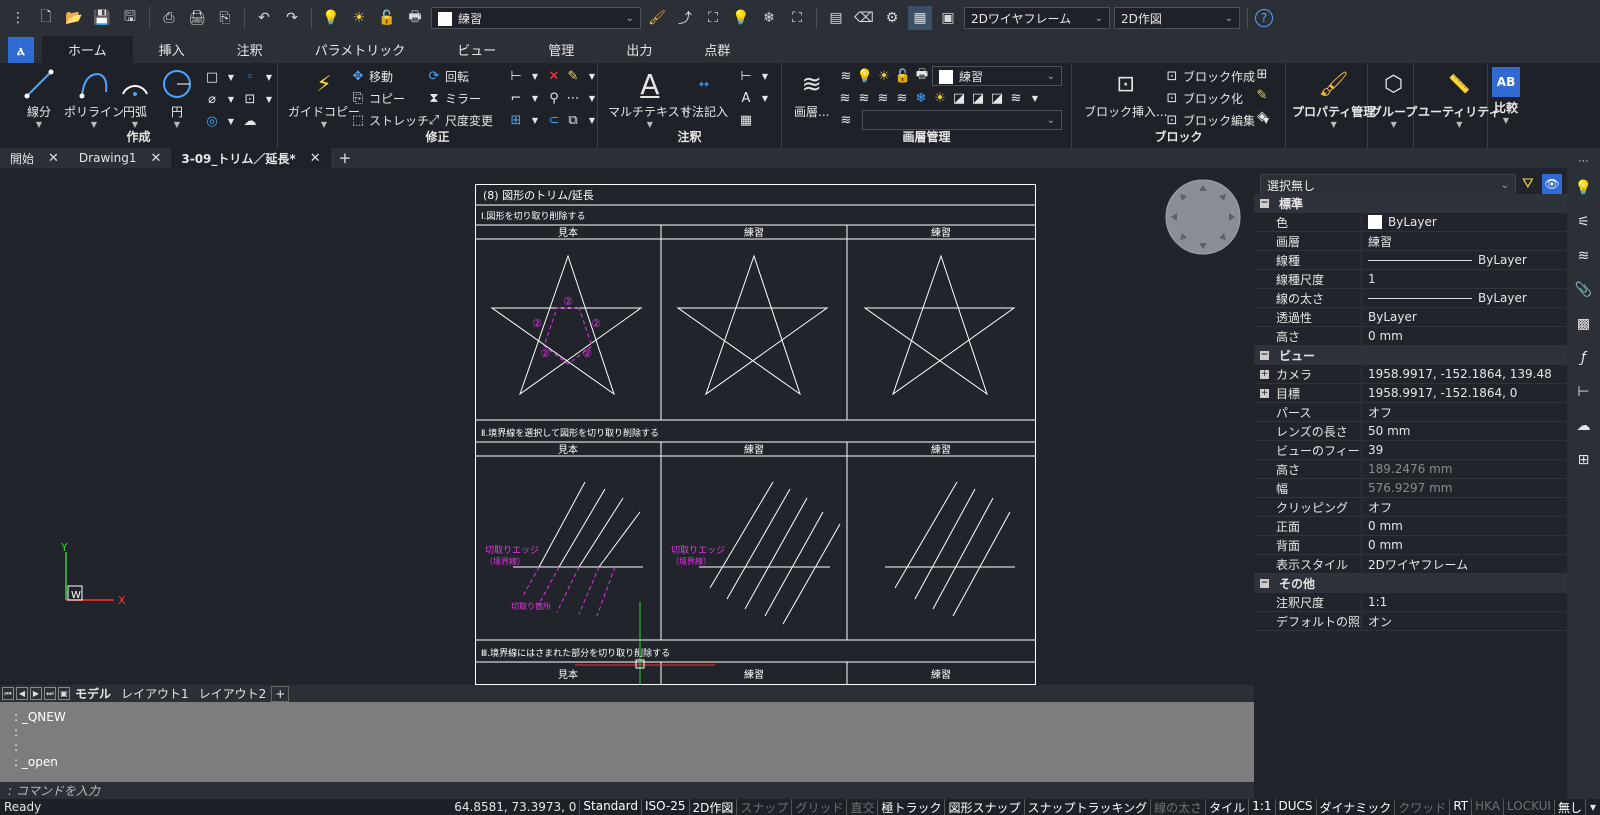 The width and height of the screenshot is (1600, 815). I want to click on layout-tab-1: レイアウト1, so click(155, 693).